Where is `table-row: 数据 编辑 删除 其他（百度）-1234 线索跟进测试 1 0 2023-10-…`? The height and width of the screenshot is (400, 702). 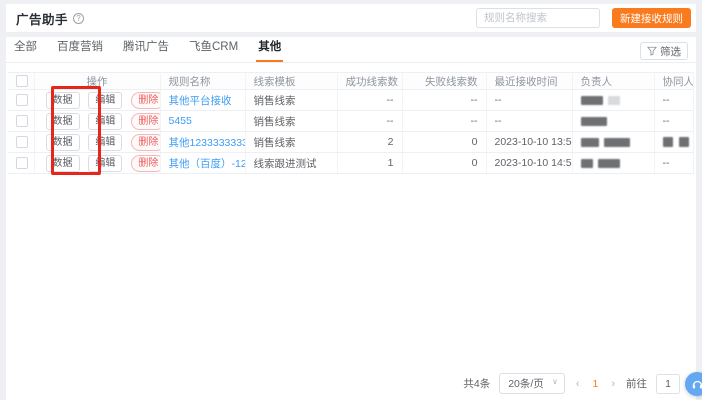 table-row: 数据 编辑 删除 其他（百度）-1234 线索跟进测试 1 0 2023-10-… is located at coordinates (351, 163).